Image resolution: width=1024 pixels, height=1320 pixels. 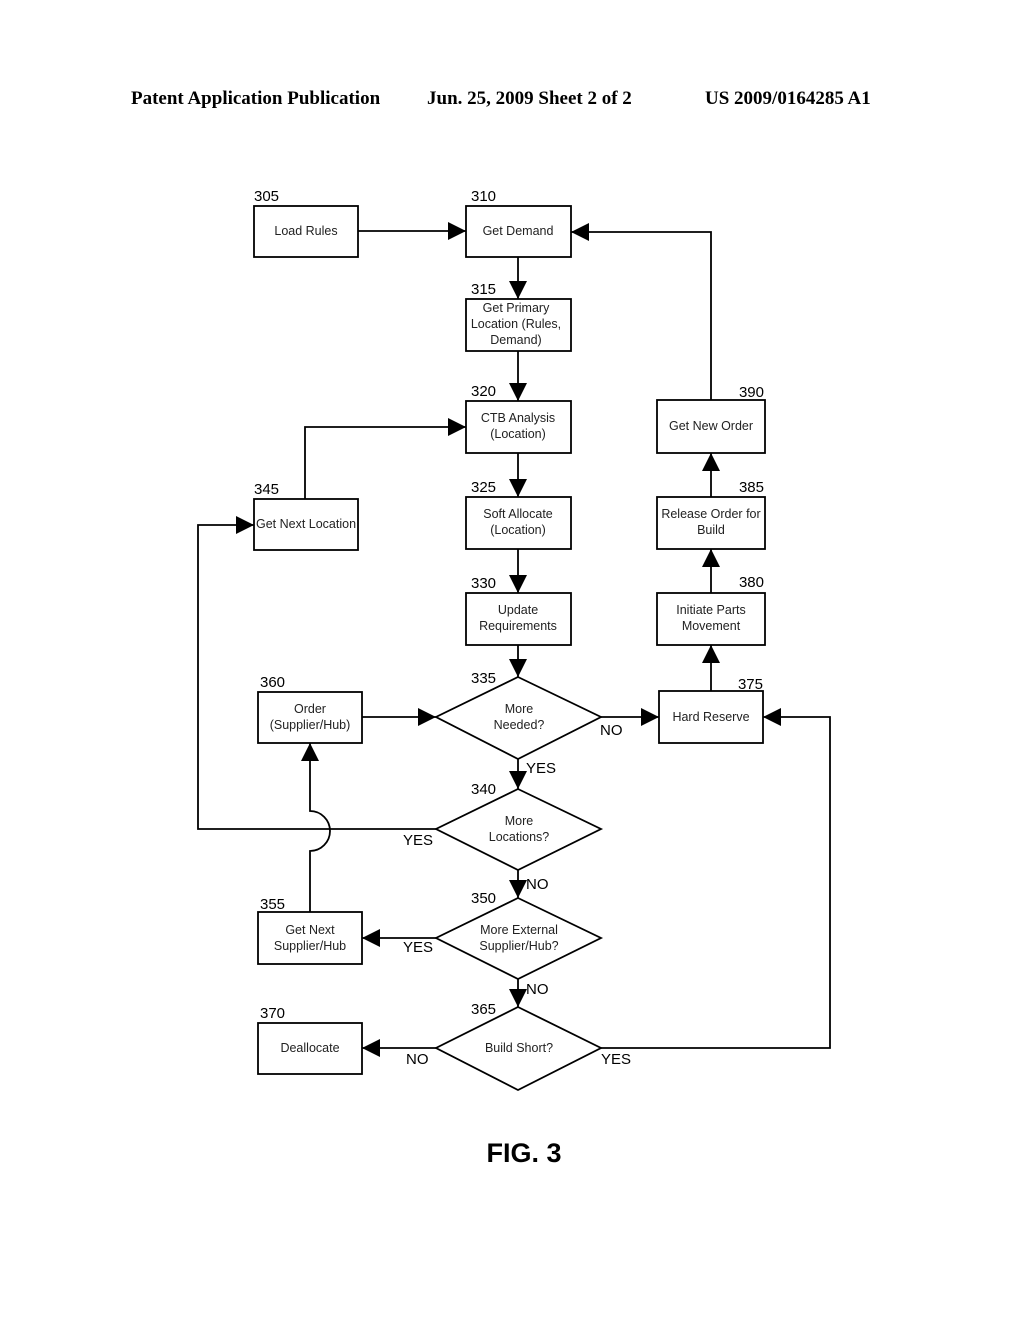 What do you see at coordinates (516, 308) in the screenshot?
I see `label-line: Get Primary` at bounding box center [516, 308].